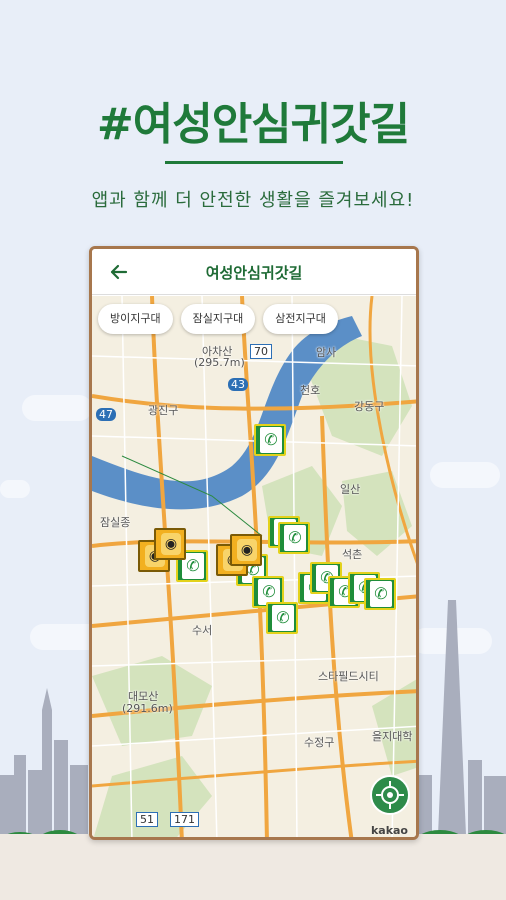 This screenshot has height=900, width=506. What do you see at coordinates (369, 406) in the screenshot?
I see `map-label-gangdong: 강동구` at bounding box center [369, 406].